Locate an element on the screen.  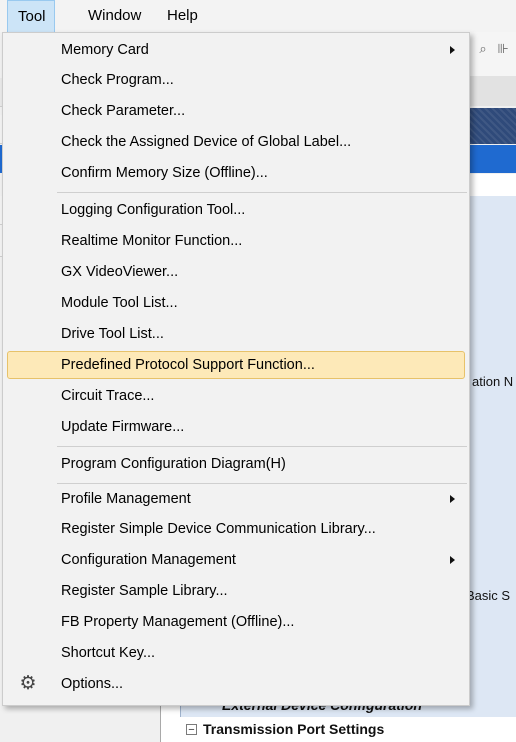
menu-item-label: Profile Management is located at coordinates (126, 499).